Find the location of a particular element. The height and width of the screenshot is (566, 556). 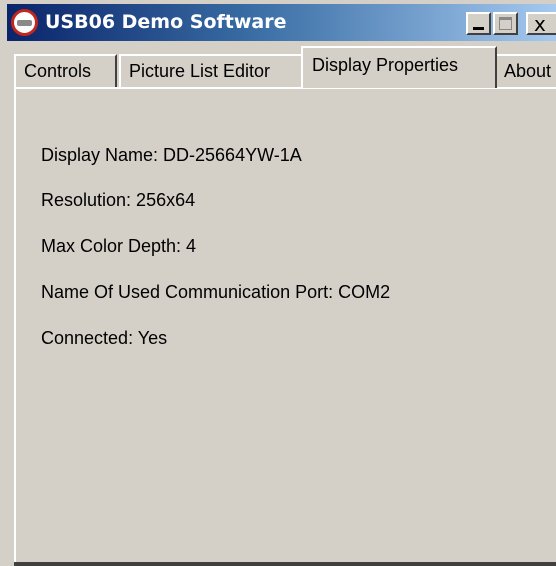

tab-about: About is located at coordinates (525, 71).